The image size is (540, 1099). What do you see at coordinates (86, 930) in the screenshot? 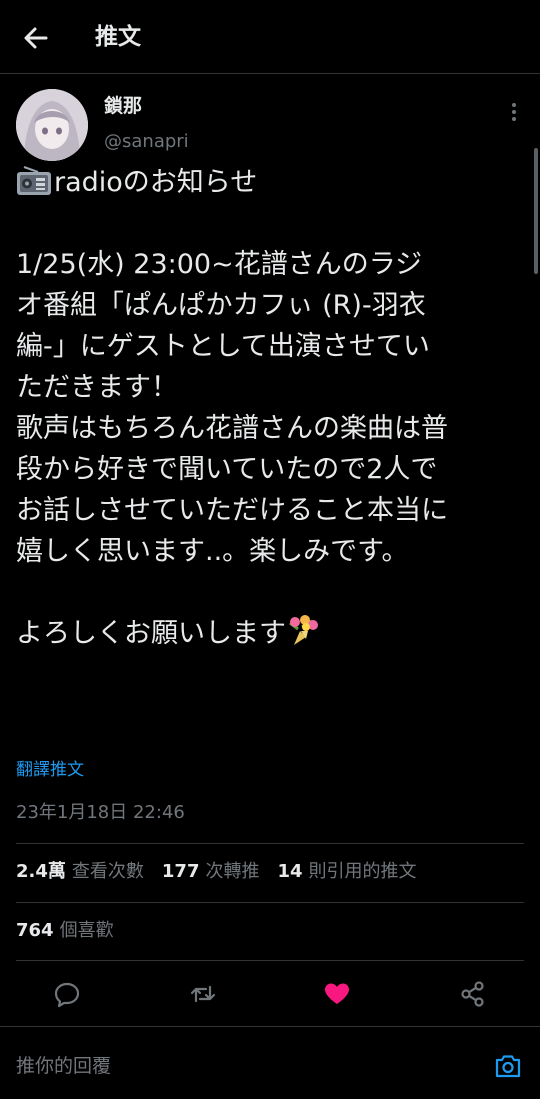
I see `likes-label: 個喜歡` at bounding box center [86, 930].